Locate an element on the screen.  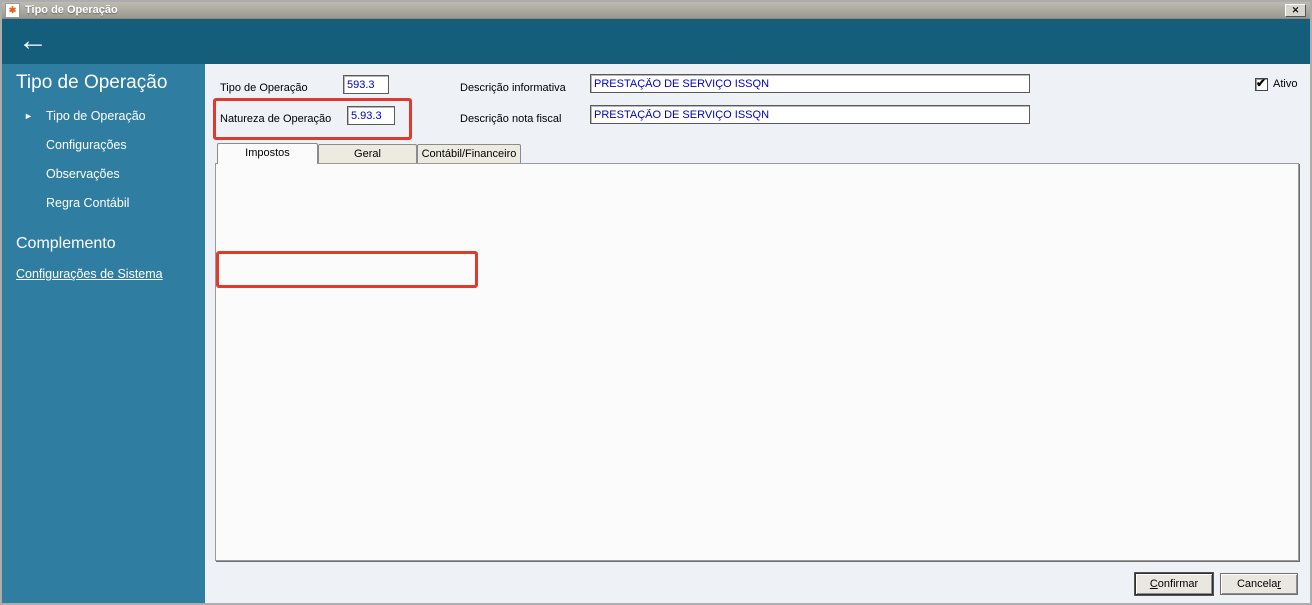
title-bar: ✱ Tipo de Operação is located at coordinates (656, 10).